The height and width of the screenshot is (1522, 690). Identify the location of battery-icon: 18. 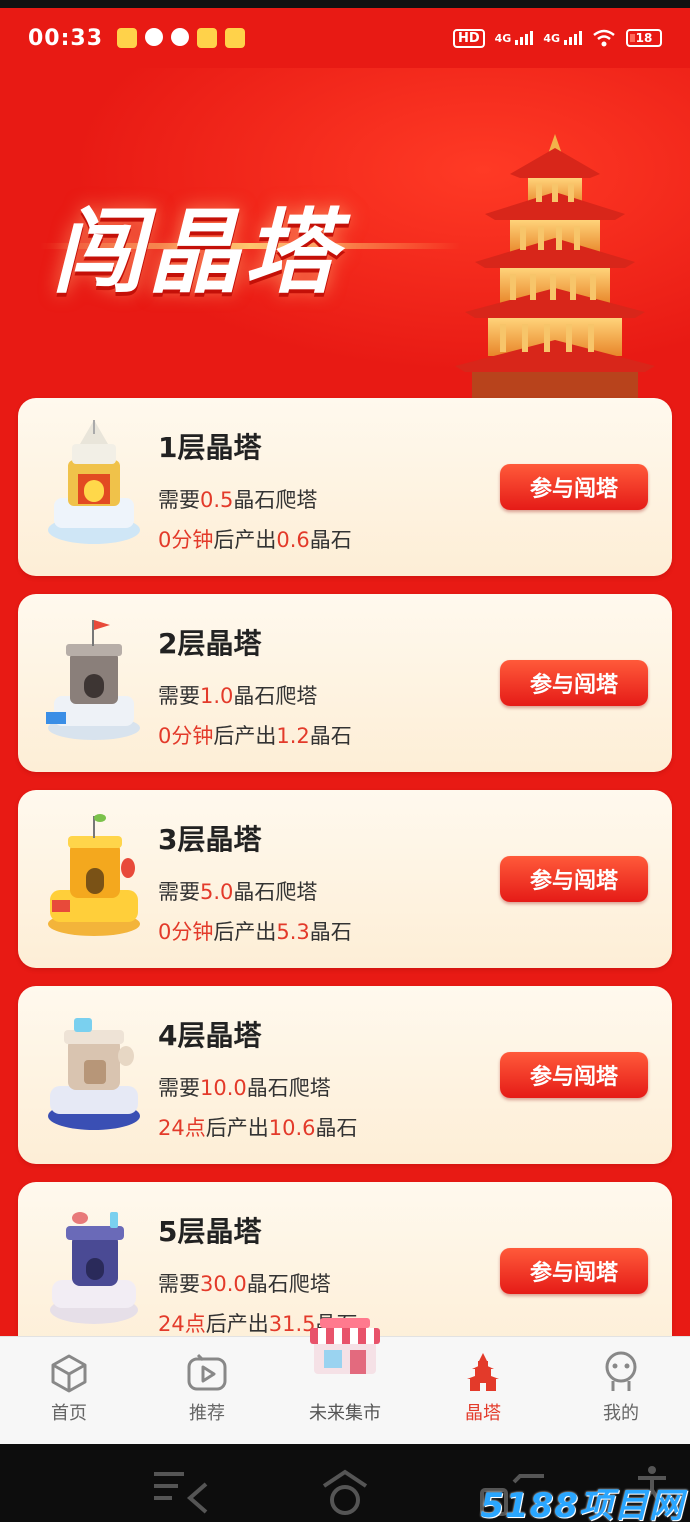
(644, 38).